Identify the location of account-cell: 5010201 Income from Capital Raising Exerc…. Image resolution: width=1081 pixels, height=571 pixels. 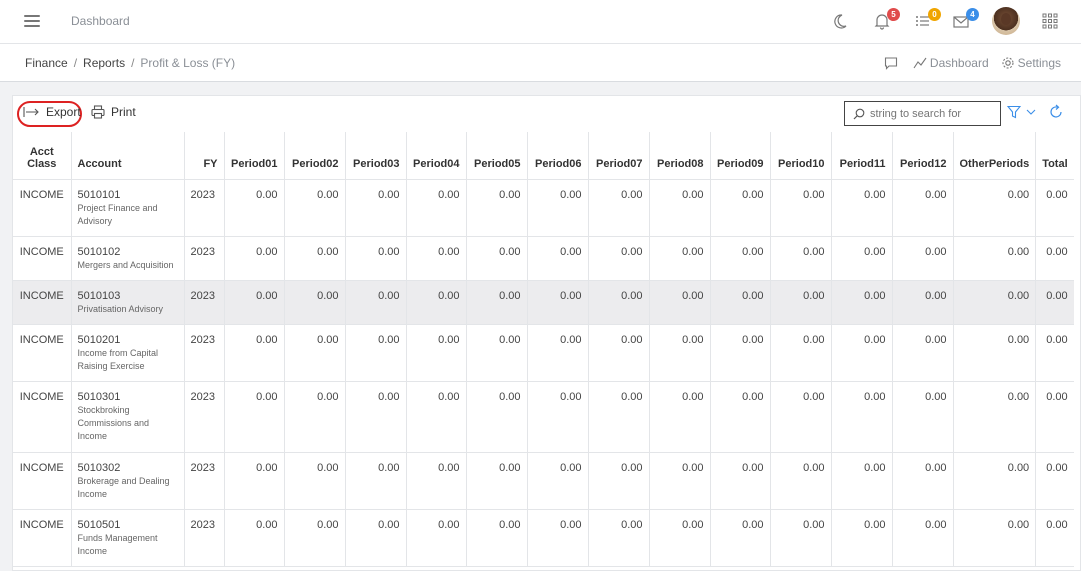
(127, 353).